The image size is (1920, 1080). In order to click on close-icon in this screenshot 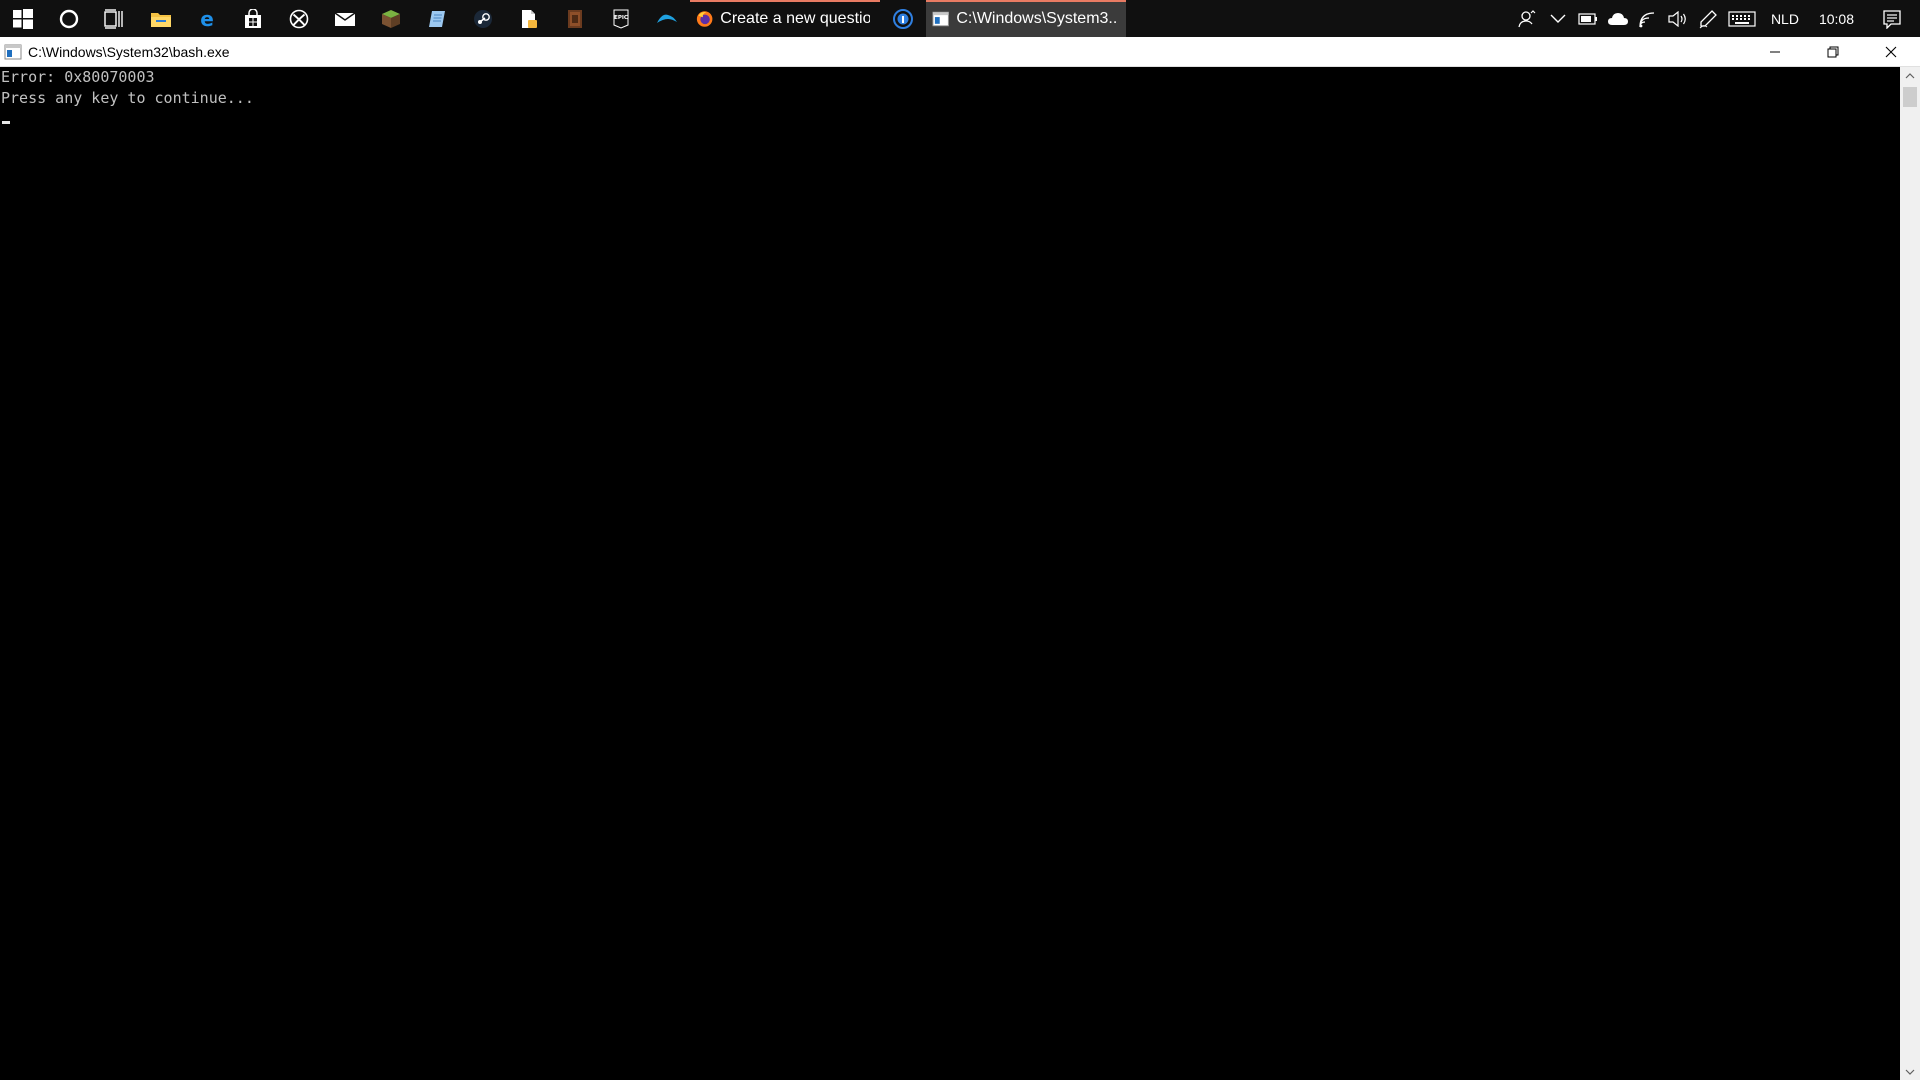, I will do `click(1891, 51)`.